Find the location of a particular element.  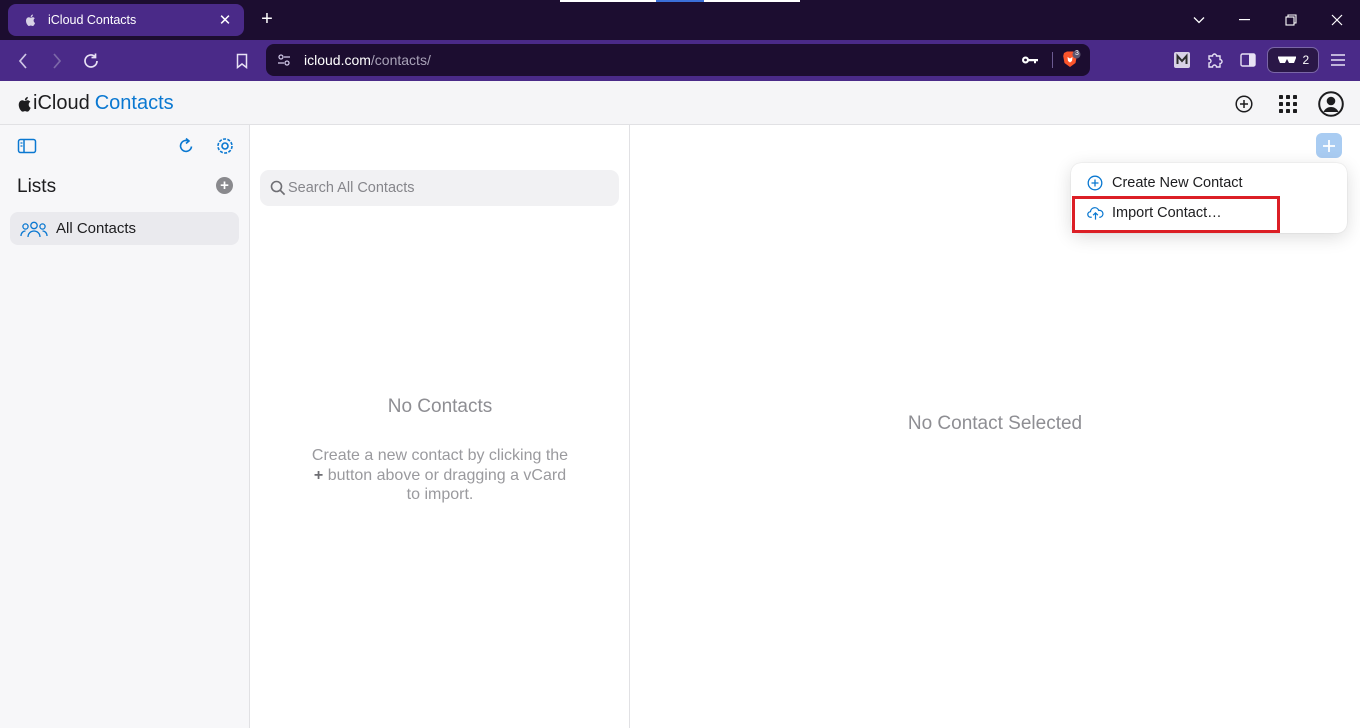

back-arrow-icon is located at coordinates (23, 61).